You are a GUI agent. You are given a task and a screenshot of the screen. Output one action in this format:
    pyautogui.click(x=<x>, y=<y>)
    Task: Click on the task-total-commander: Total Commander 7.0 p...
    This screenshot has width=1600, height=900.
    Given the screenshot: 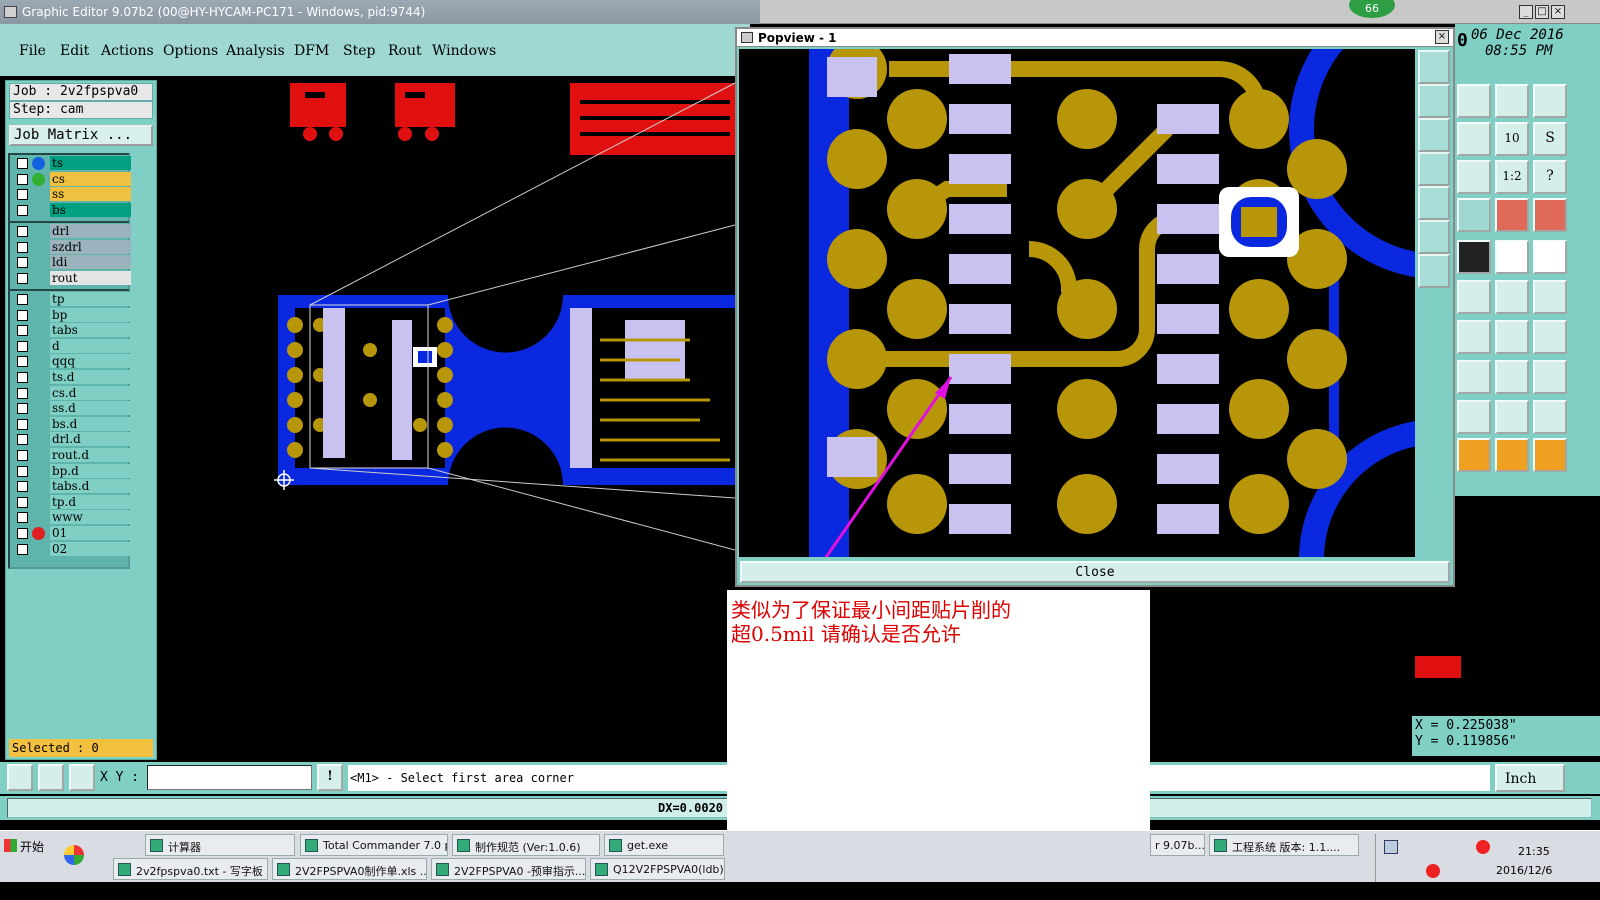 What is the action you would take?
    pyautogui.click(x=374, y=845)
    